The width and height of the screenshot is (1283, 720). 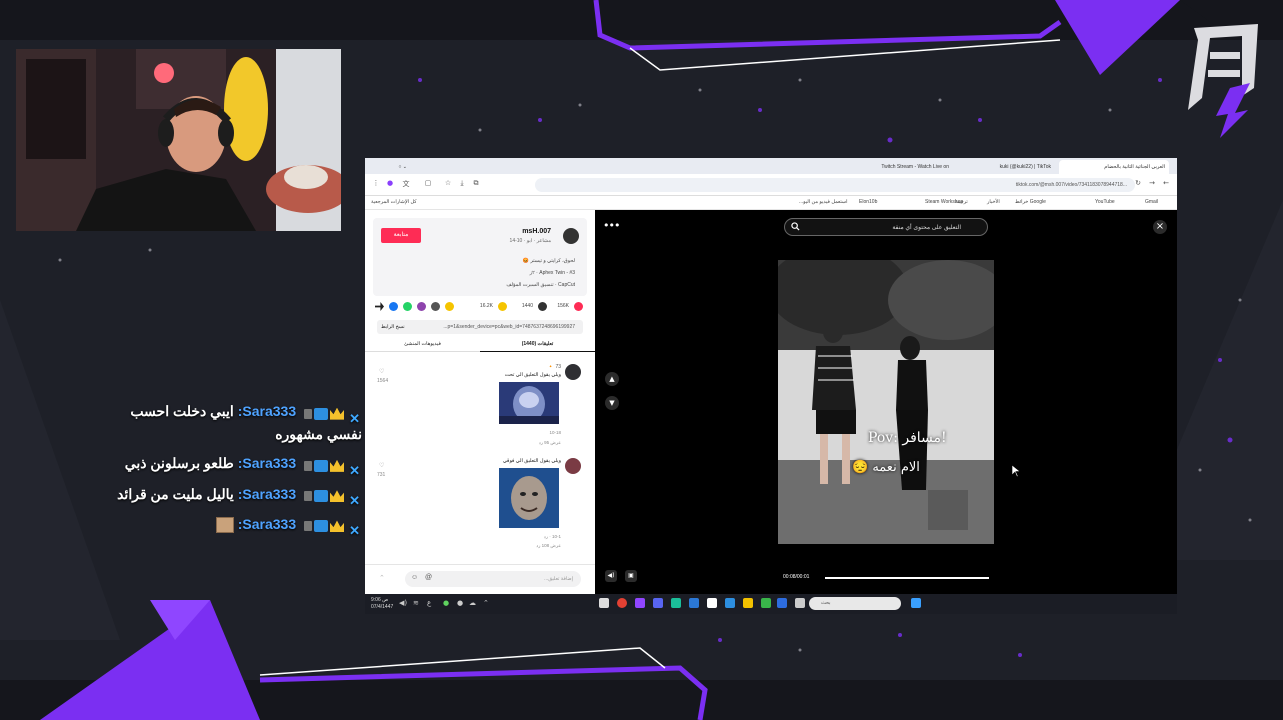 What do you see at coordinates (382, 578) in the screenshot?
I see `post-comment-icon: ⌃` at bounding box center [382, 578].